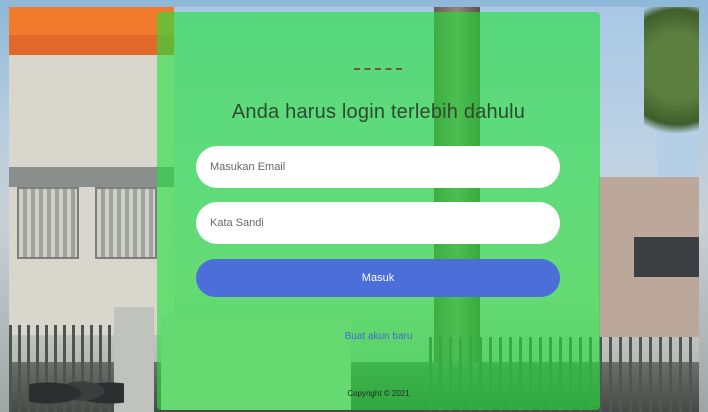 This screenshot has height=412, width=708. I want to click on carport-roof, so click(666, 257).